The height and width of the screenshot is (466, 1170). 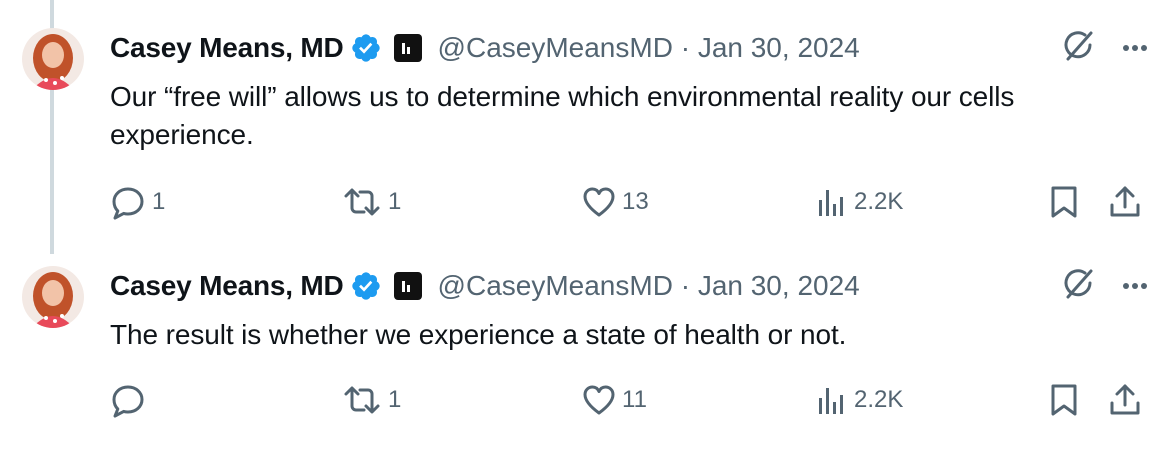 I want to click on tweet-action-bar: 1 11 2.2K, so click(x=630, y=400).